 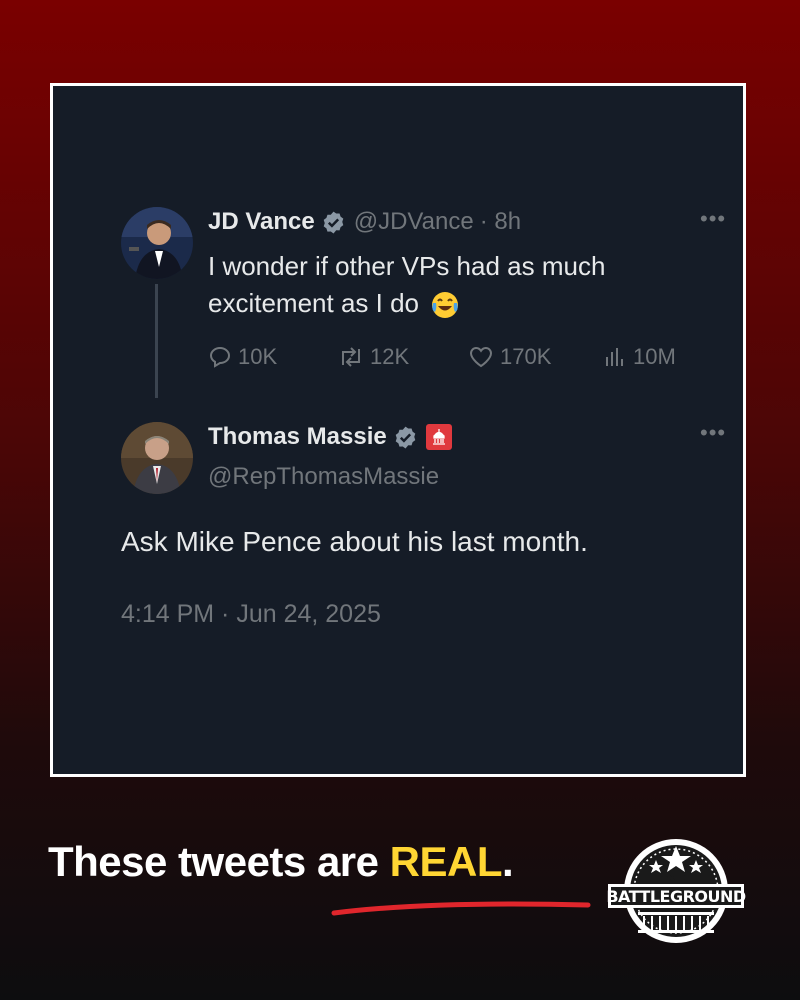 I want to click on views-chart-icon, so click(x=614, y=357).